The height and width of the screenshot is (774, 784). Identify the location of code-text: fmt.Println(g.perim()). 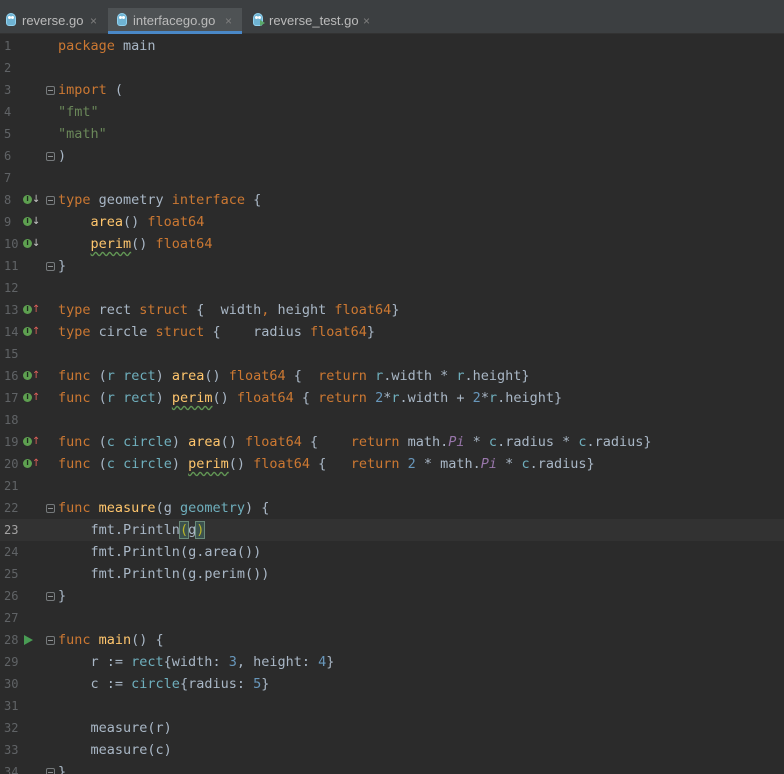
(164, 574).